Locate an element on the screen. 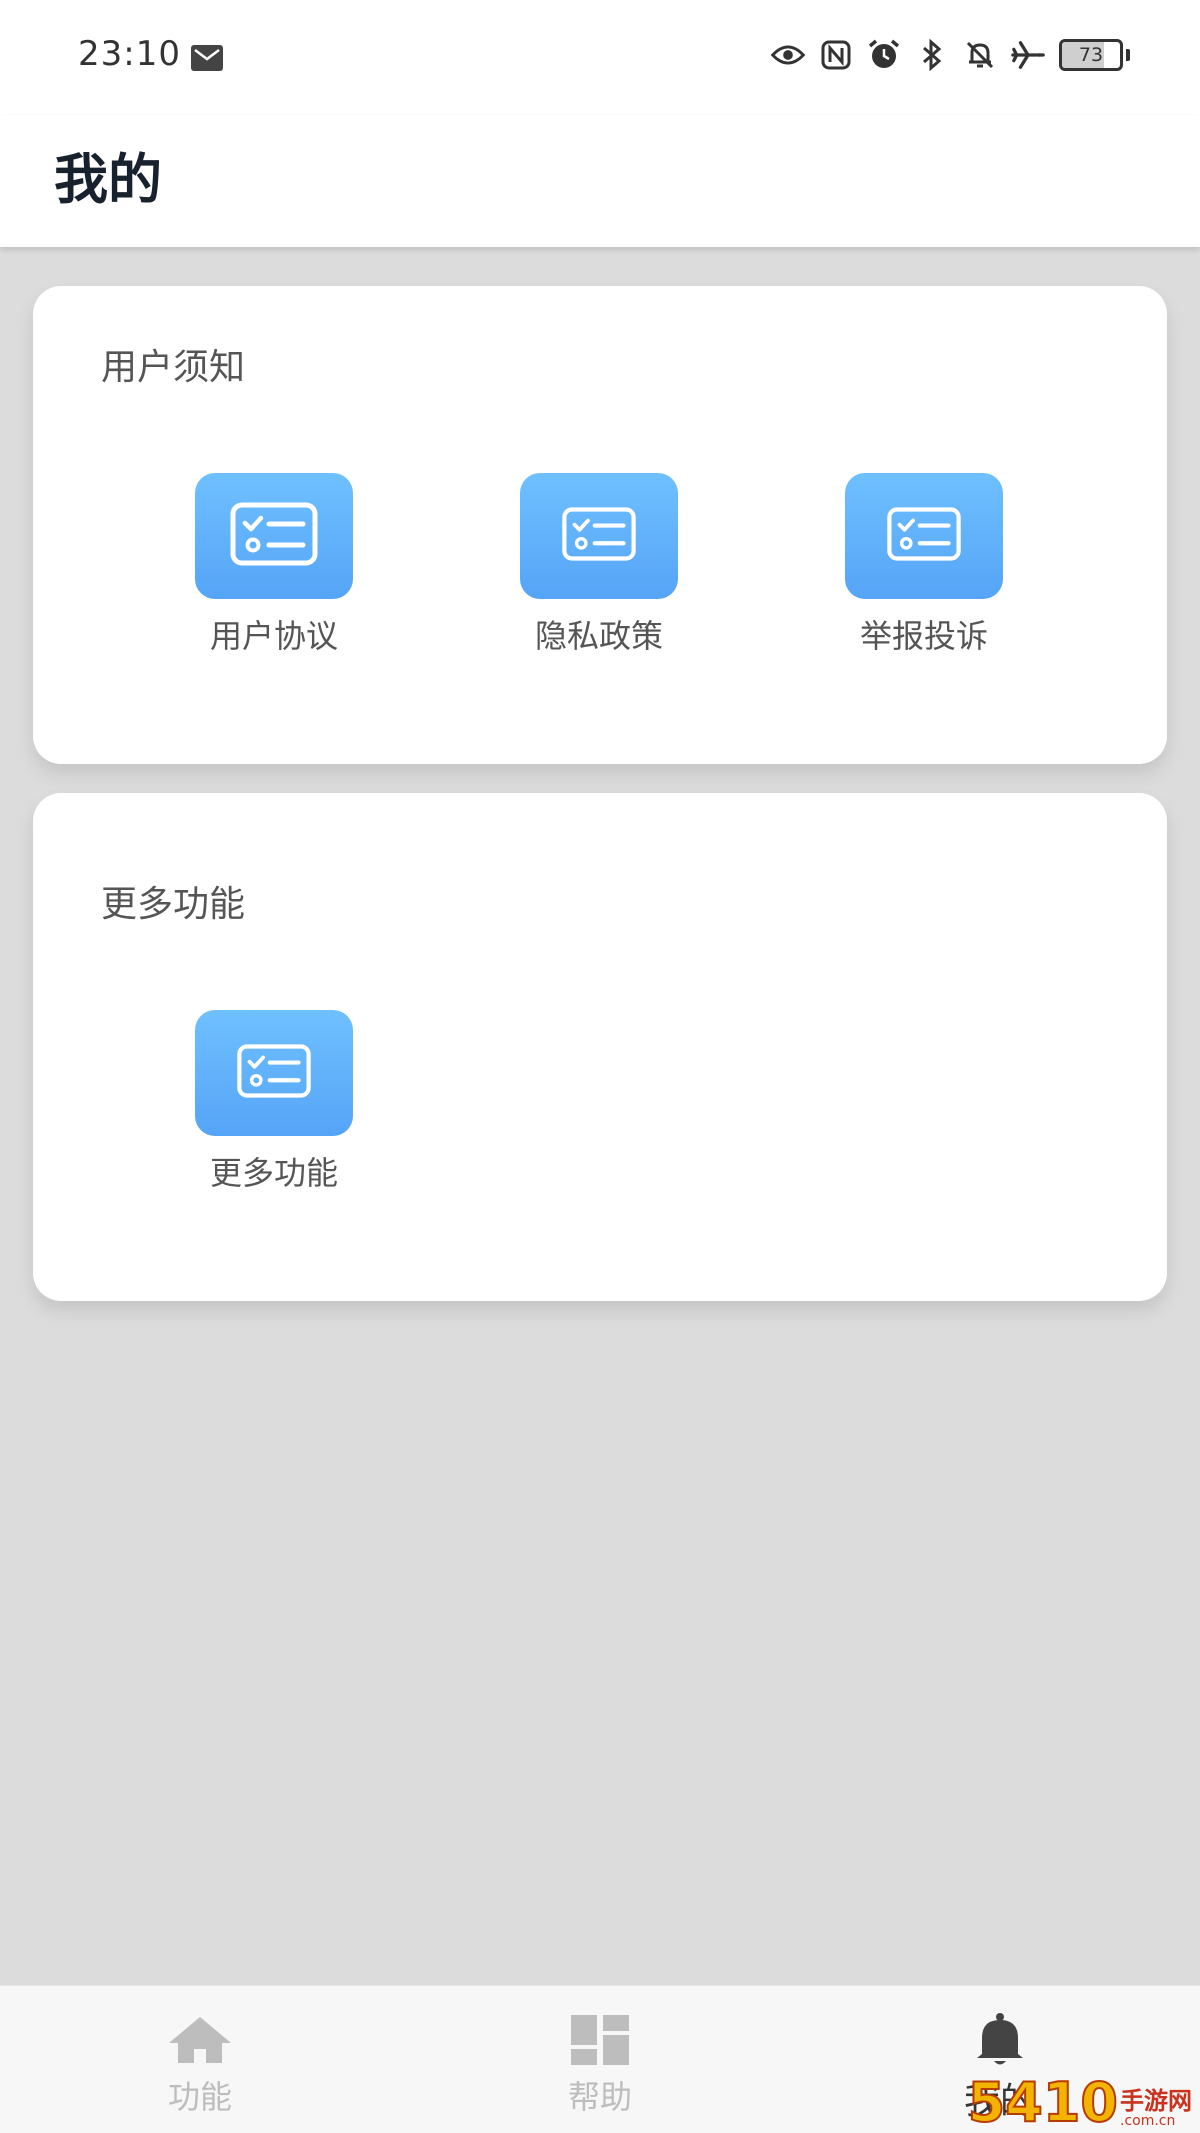 The height and width of the screenshot is (2133, 1200). dashboard-icon is located at coordinates (600, 2040).